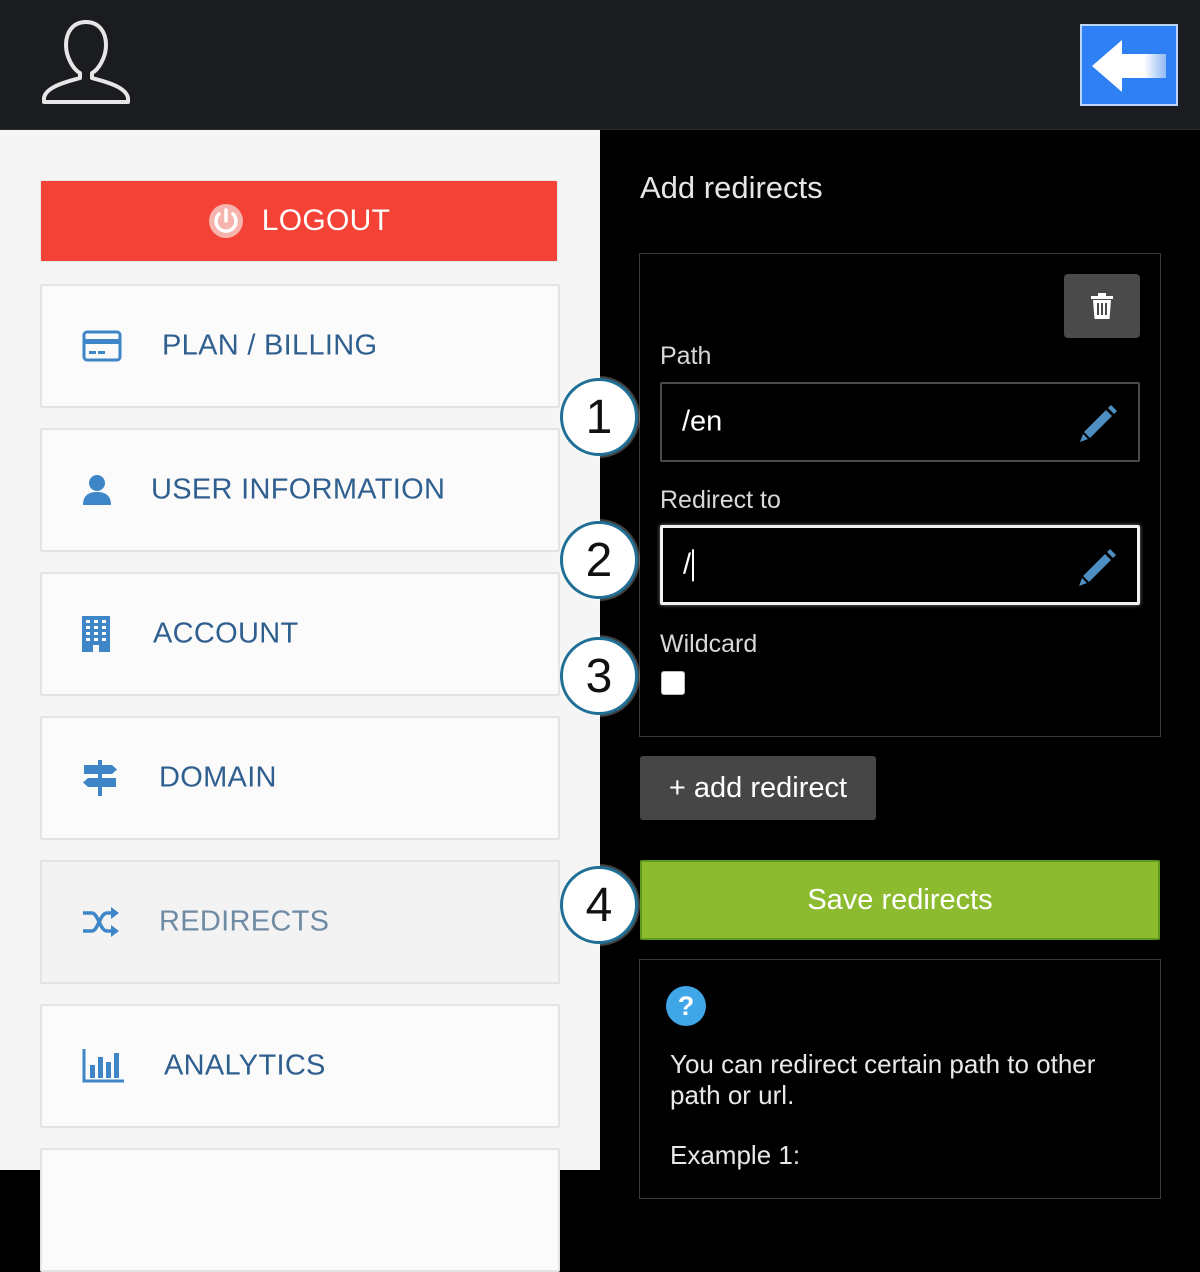  What do you see at coordinates (245, 1065) in the screenshot?
I see `sidebar-item-label: ANALYTICS` at bounding box center [245, 1065].